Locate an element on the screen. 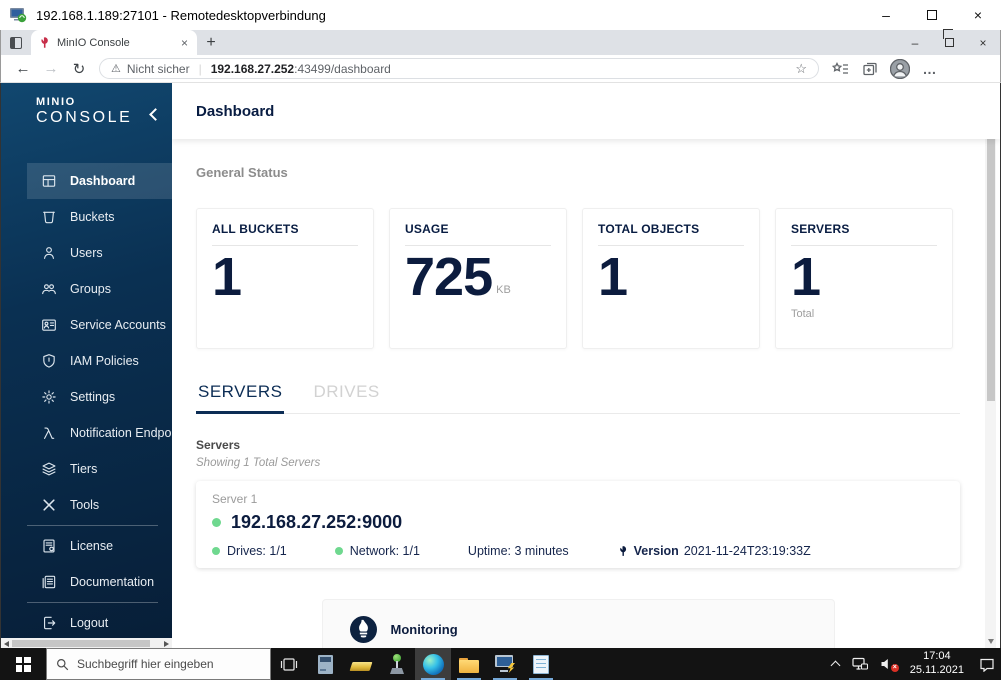  version-label: Version is located at coordinates (656, 551).